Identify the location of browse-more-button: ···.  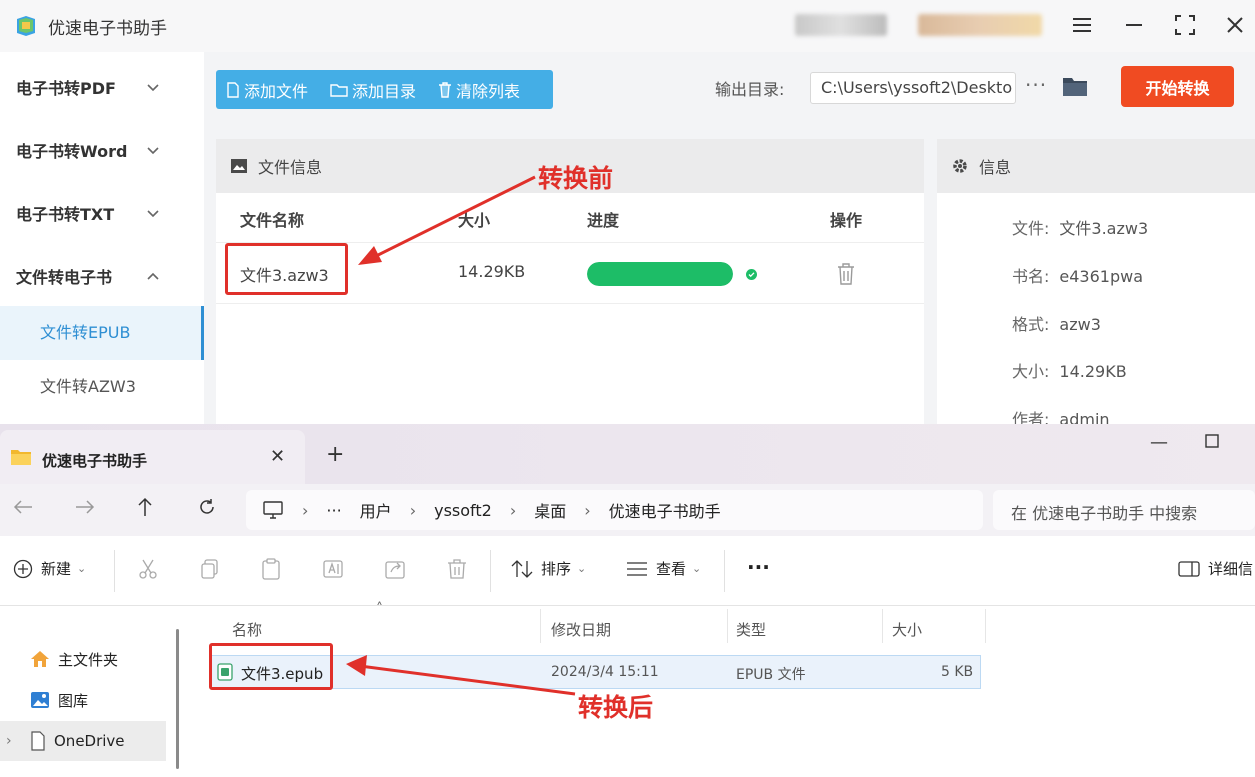
(1036, 85).